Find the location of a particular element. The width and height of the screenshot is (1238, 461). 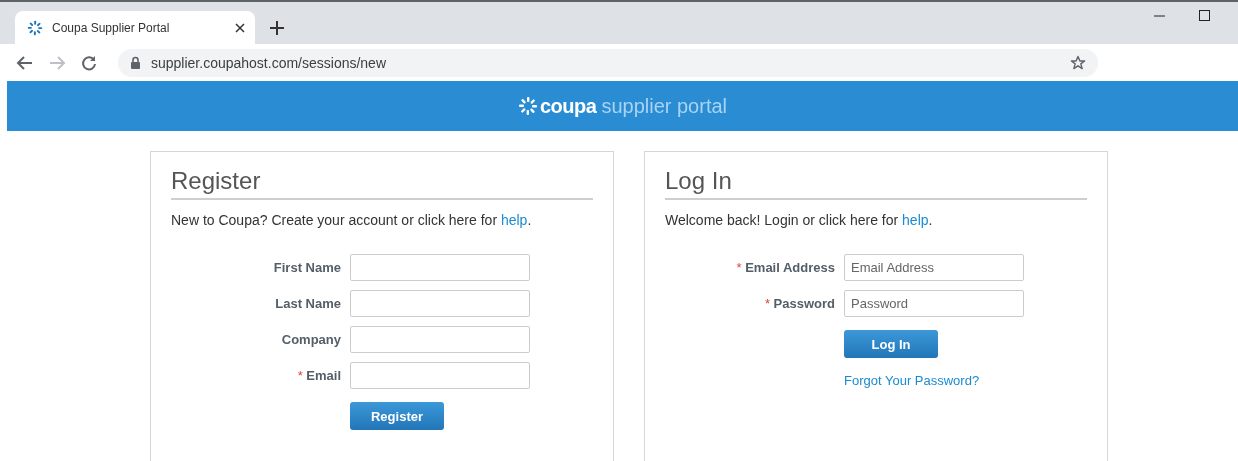

field-label: Company is located at coordinates (310, 339).